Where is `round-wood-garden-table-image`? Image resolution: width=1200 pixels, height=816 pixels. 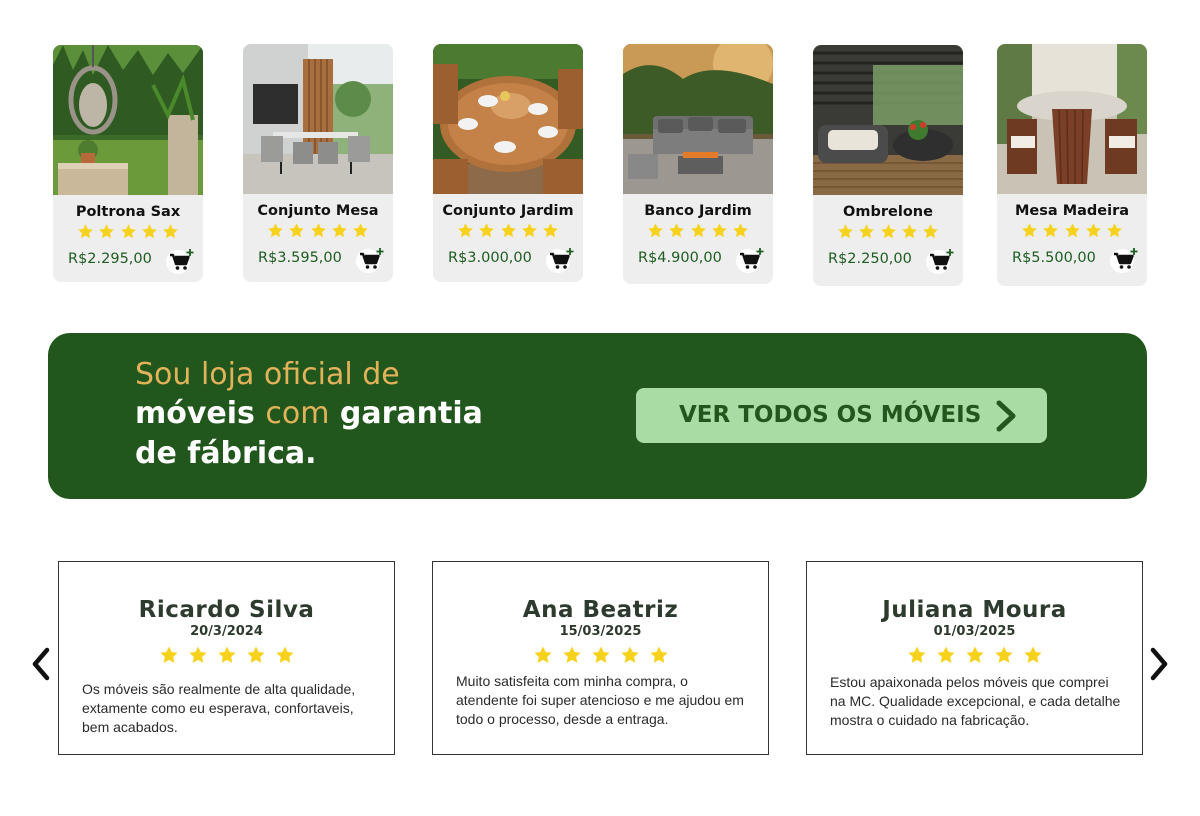 round-wood-garden-table-image is located at coordinates (508, 119).